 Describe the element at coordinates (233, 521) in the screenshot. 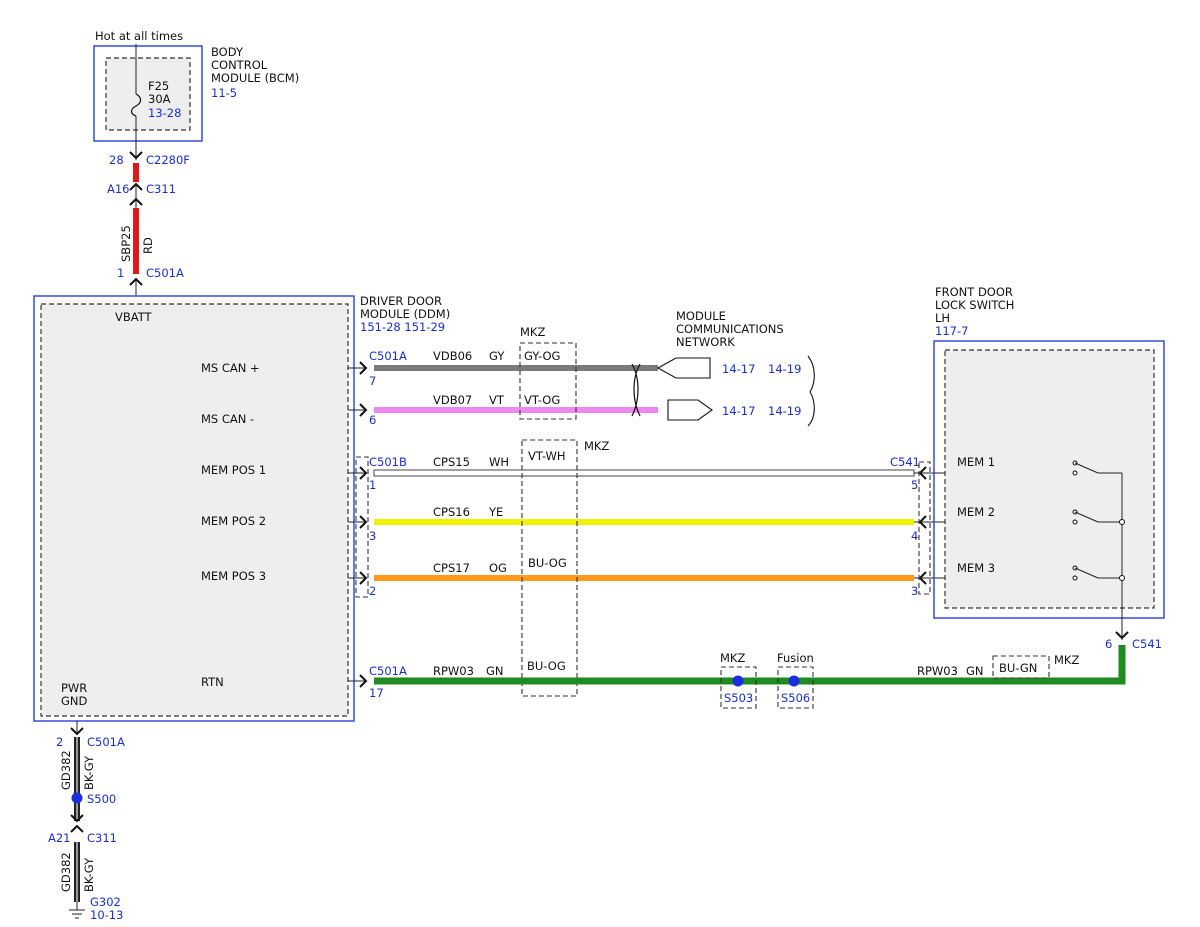

I see `ddm-pin-mem-pos-2: MEM POS 2` at that location.